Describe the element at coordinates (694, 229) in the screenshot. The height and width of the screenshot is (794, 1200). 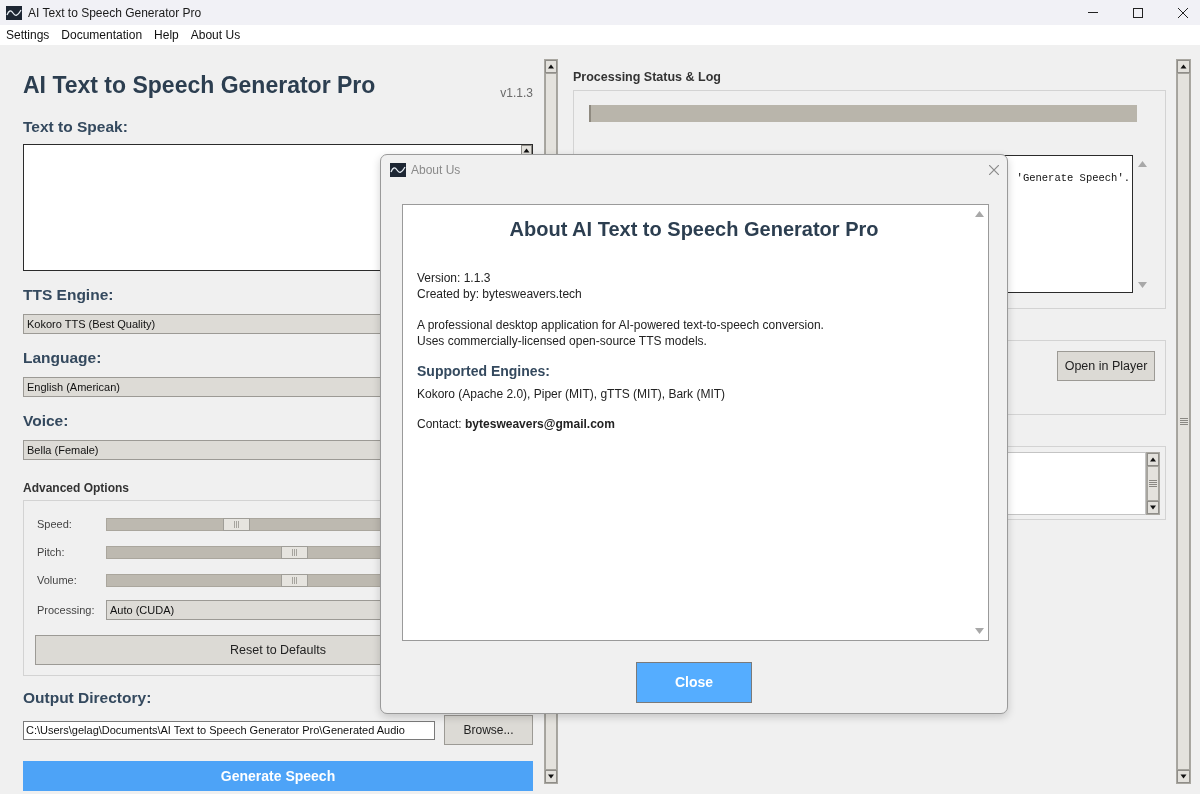
I see `dialog-heading: About AI Text to Speech Generator Pro` at that location.